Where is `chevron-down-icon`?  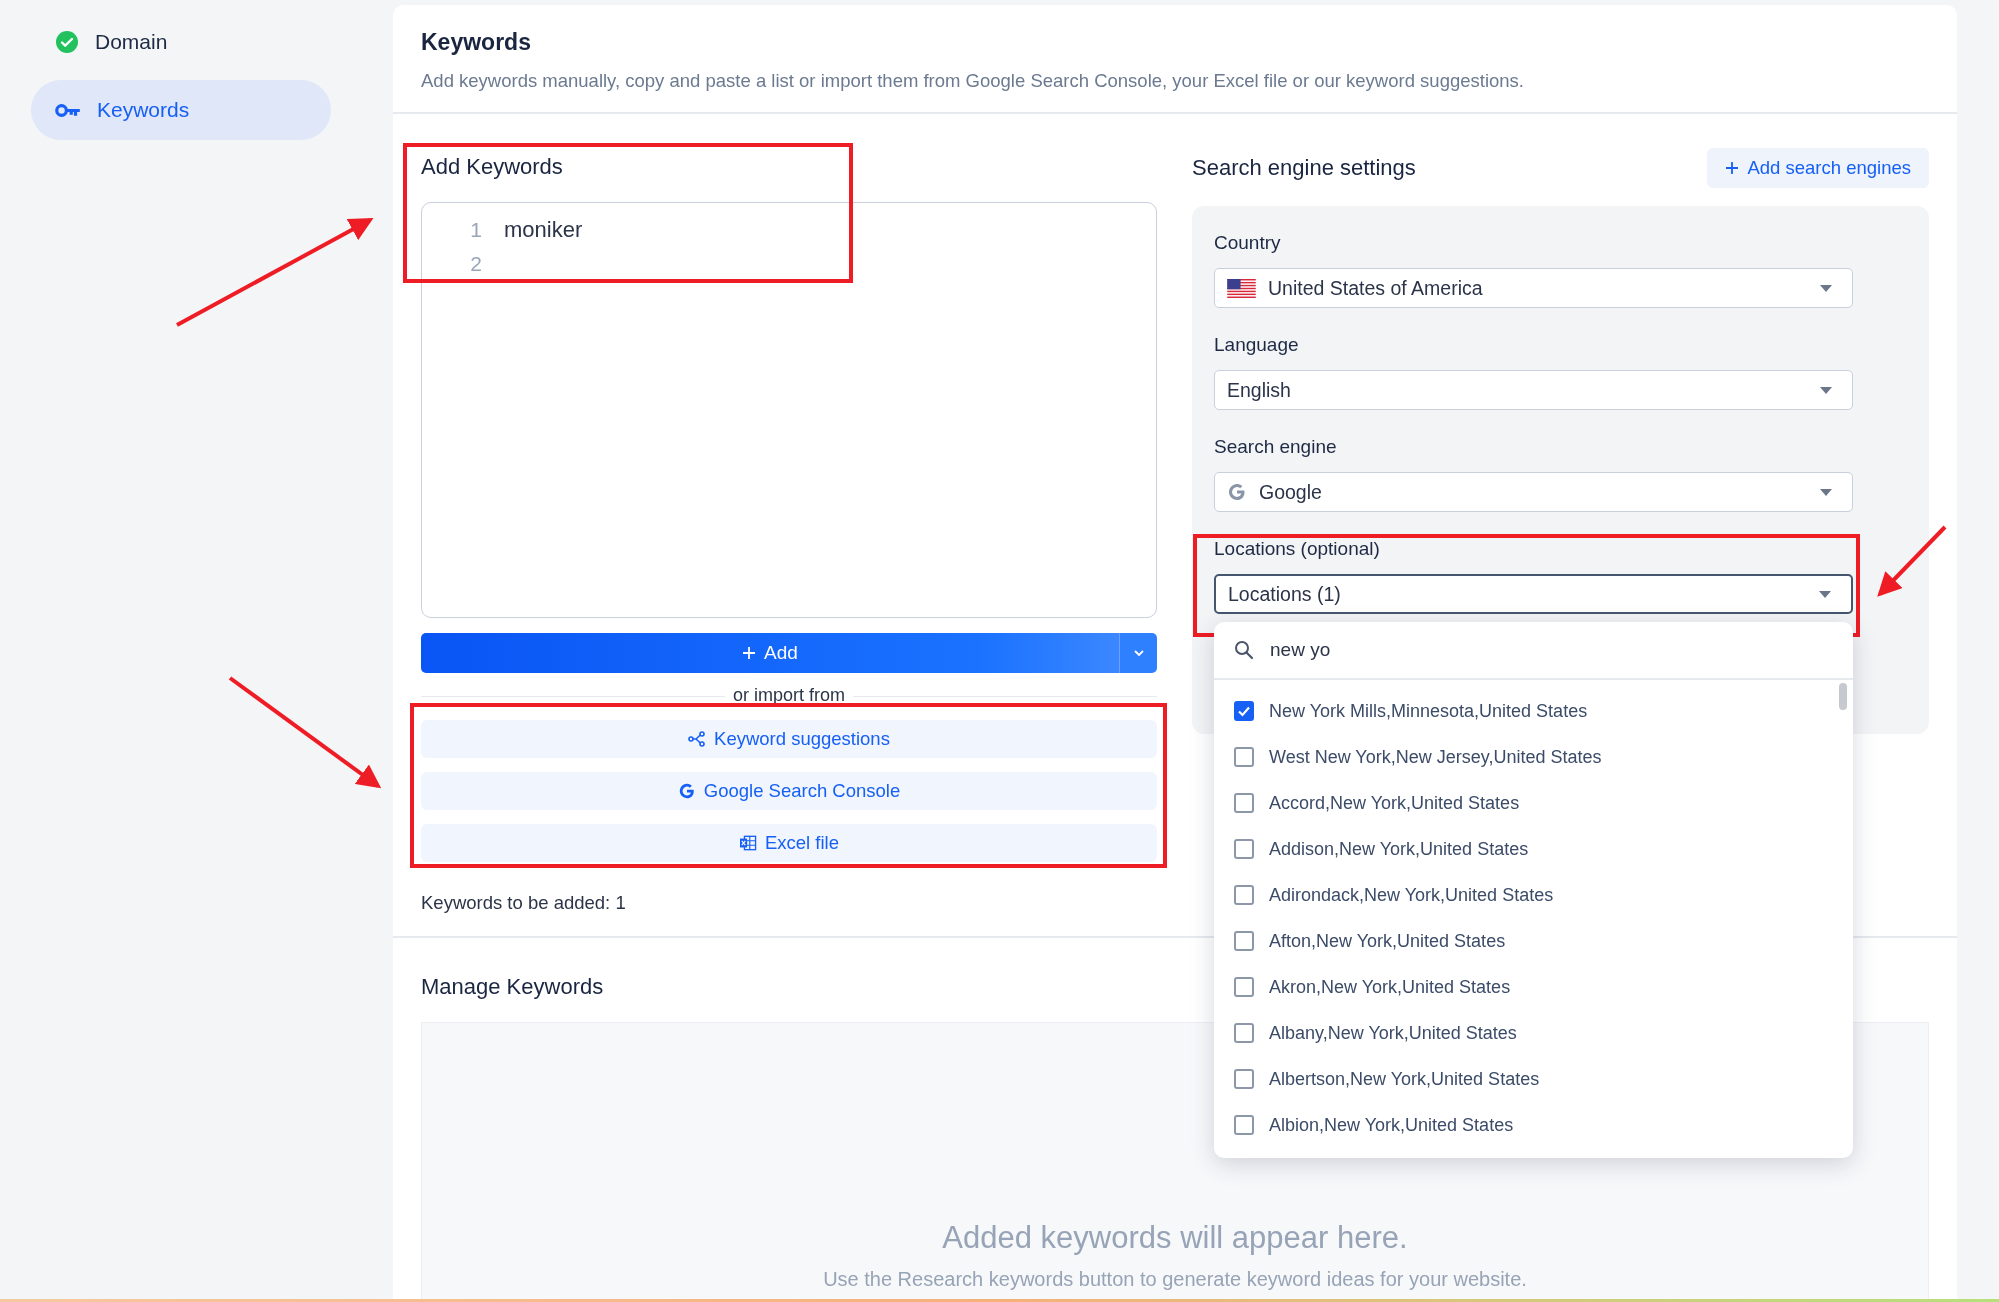
chevron-down-icon is located at coordinates (1138, 653).